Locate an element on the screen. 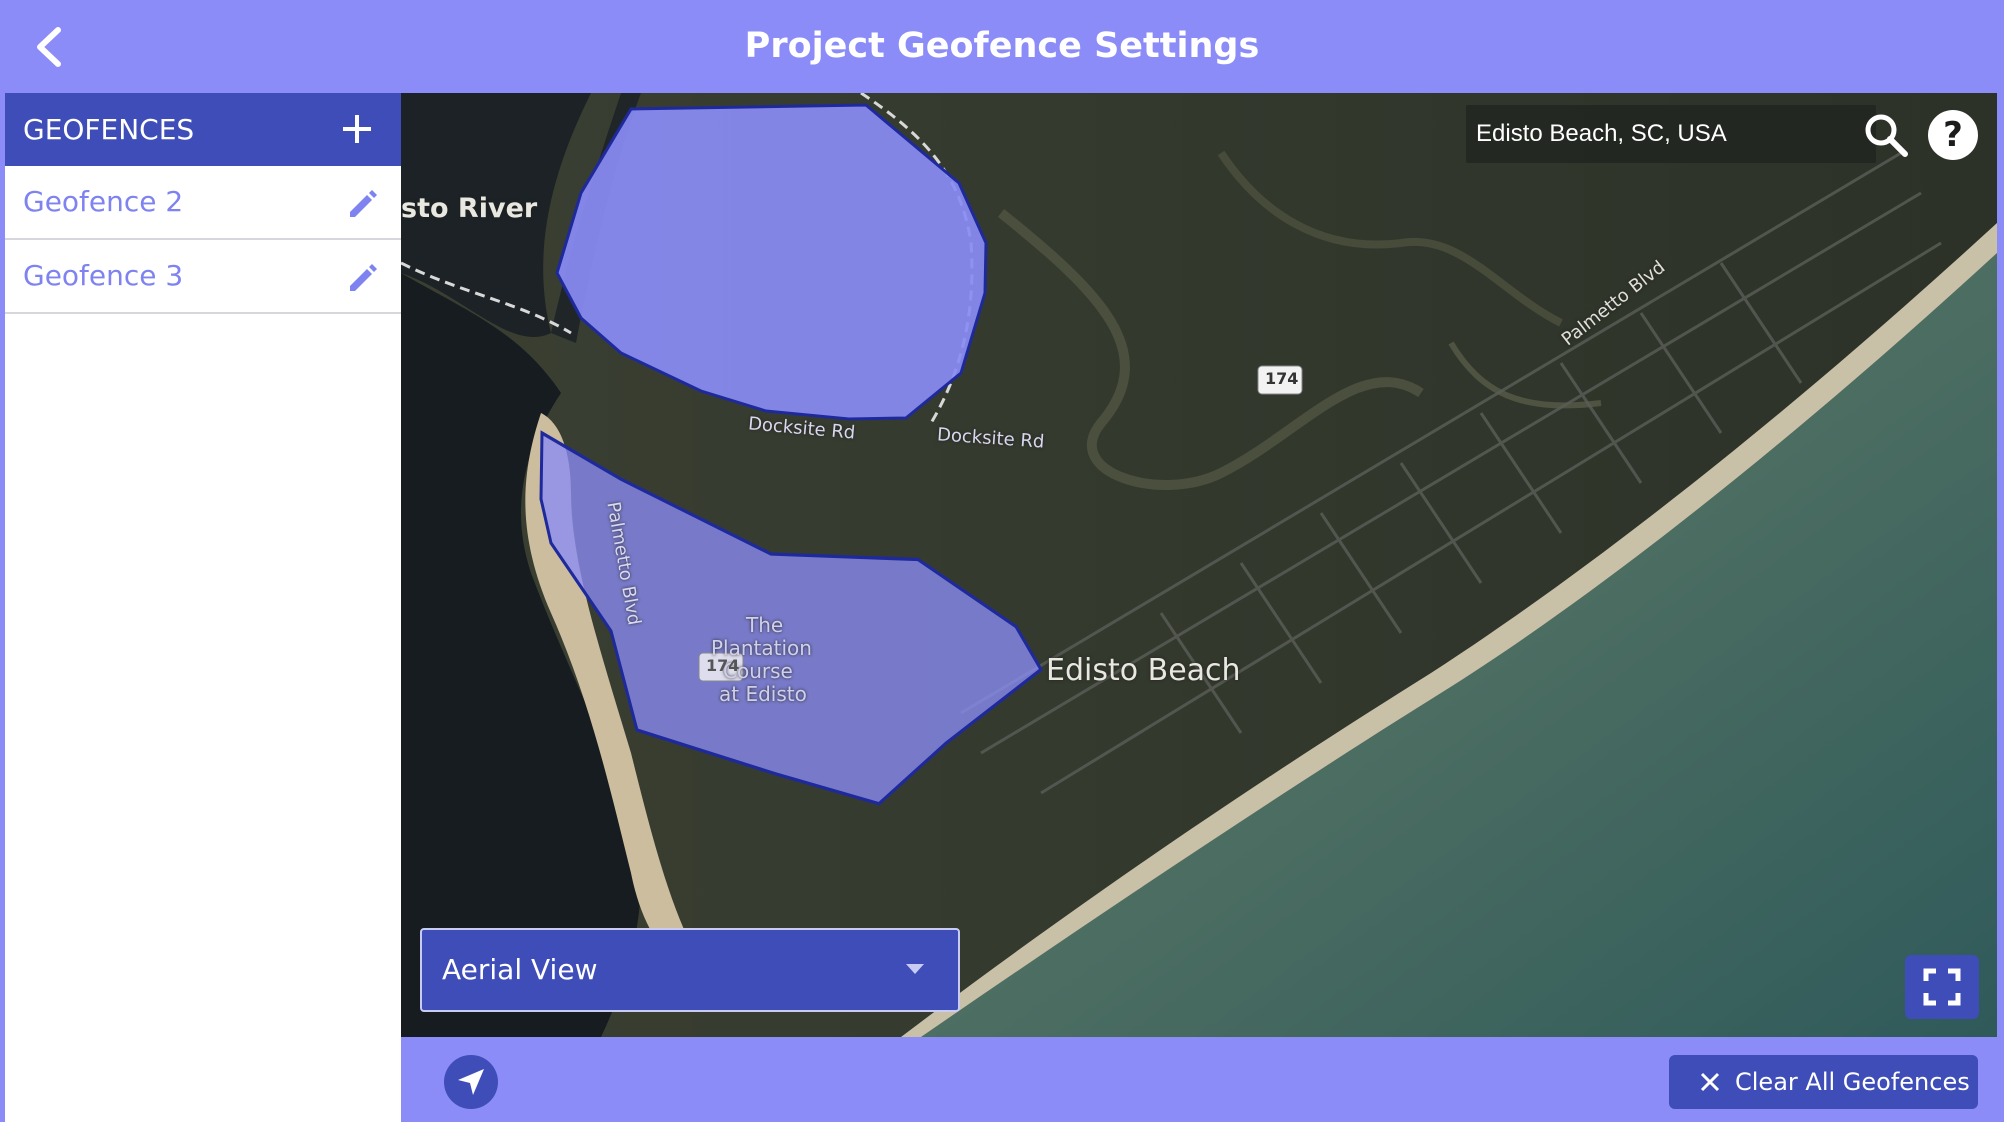 Image resolution: width=2004 pixels, height=1122 pixels. map-view-select: Aerial View is located at coordinates (690, 970).